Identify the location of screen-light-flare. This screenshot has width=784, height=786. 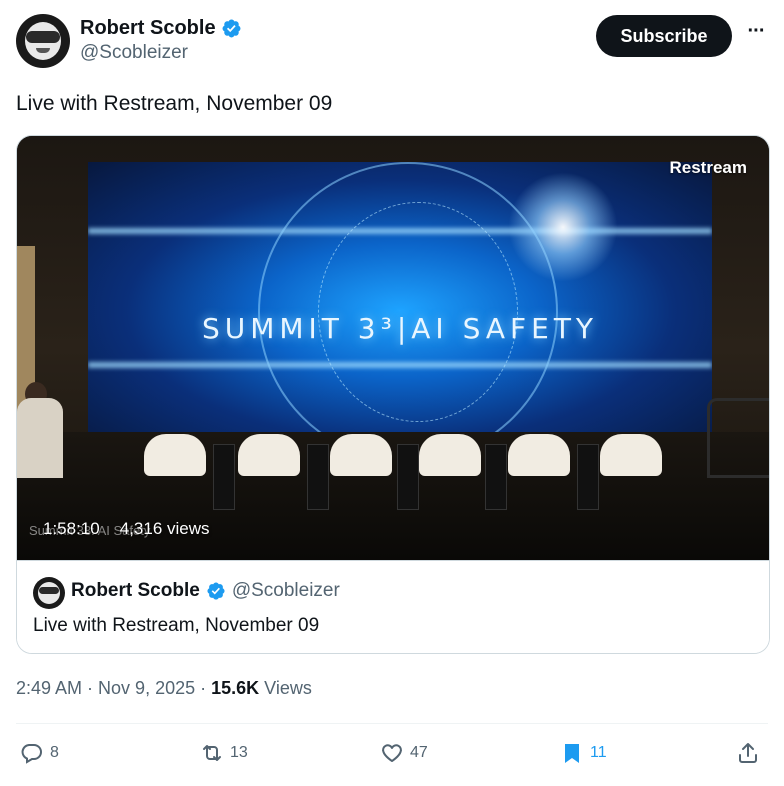
(563, 227).